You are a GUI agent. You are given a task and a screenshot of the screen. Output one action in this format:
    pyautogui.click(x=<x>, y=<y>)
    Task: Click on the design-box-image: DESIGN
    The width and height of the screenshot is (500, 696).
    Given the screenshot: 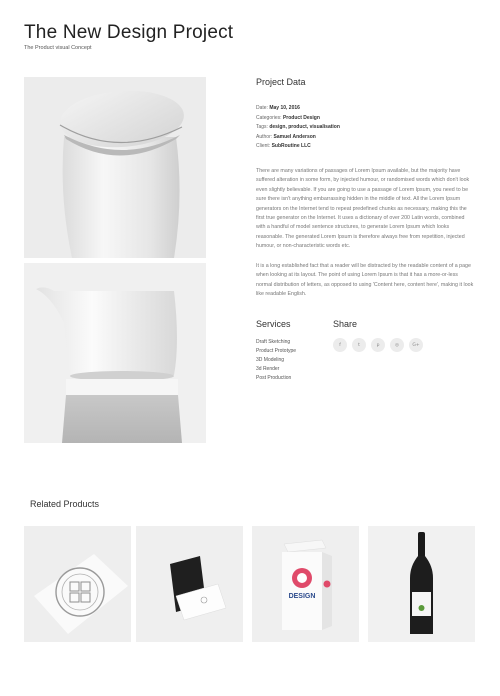 What is the action you would take?
    pyautogui.click(x=305, y=584)
    